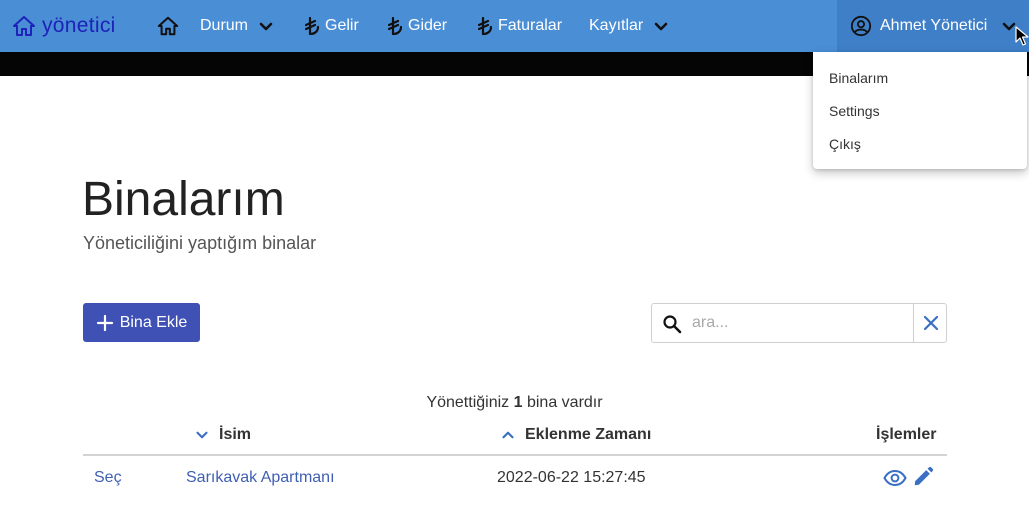 This screenshot has height=518, width=1029. Describe the element at coordinates (616, 25) in the screenshot. I see `nav-kayitlar-label: Kayıtlar` at that location.